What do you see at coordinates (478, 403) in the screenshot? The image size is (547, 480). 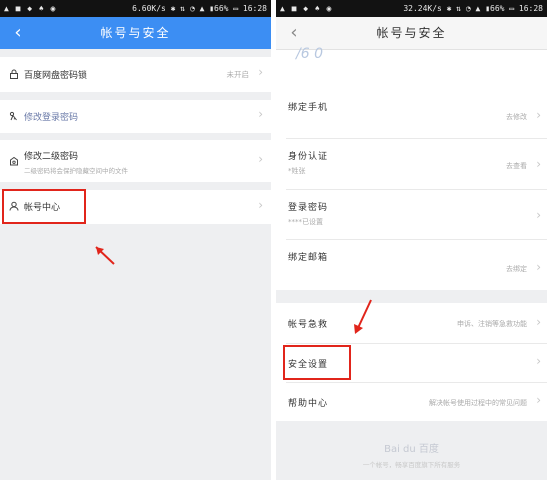 I see `row-value: 解决帐号使用过程中的常见问题` at bounding box center [478, 403].